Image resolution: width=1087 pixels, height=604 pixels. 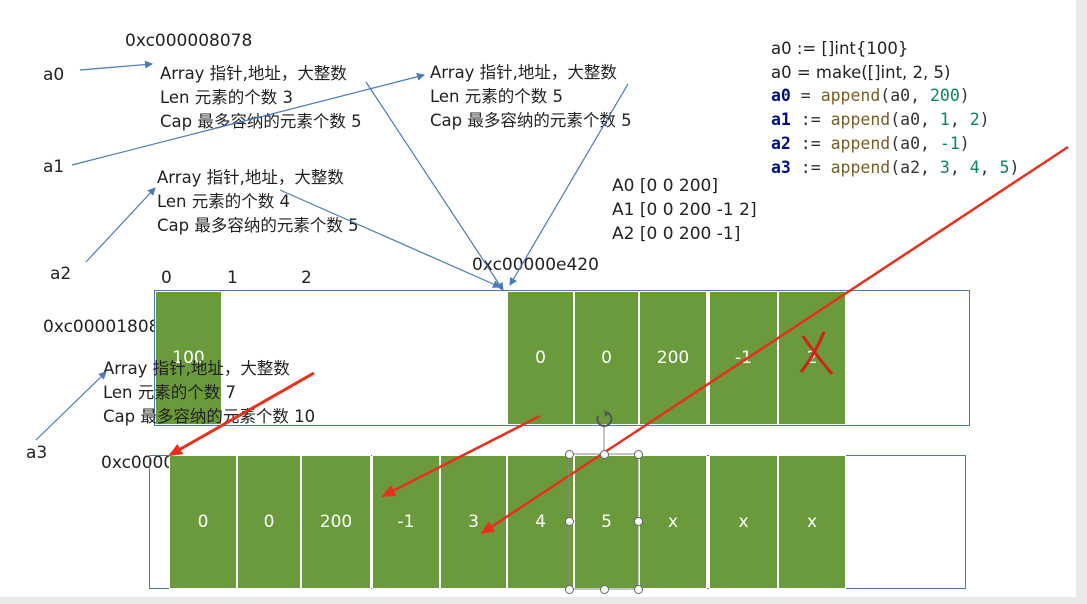 I want to click on red-x-mark, so click(x=816, y=353).